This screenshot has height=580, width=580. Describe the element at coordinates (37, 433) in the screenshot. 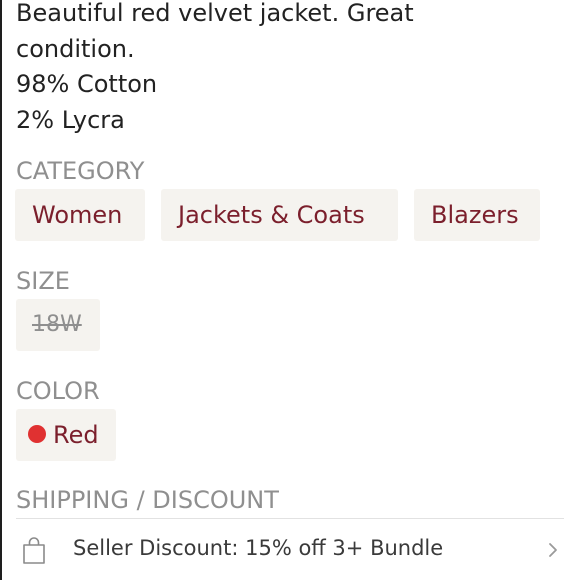

I see `color-swatch` at that location.